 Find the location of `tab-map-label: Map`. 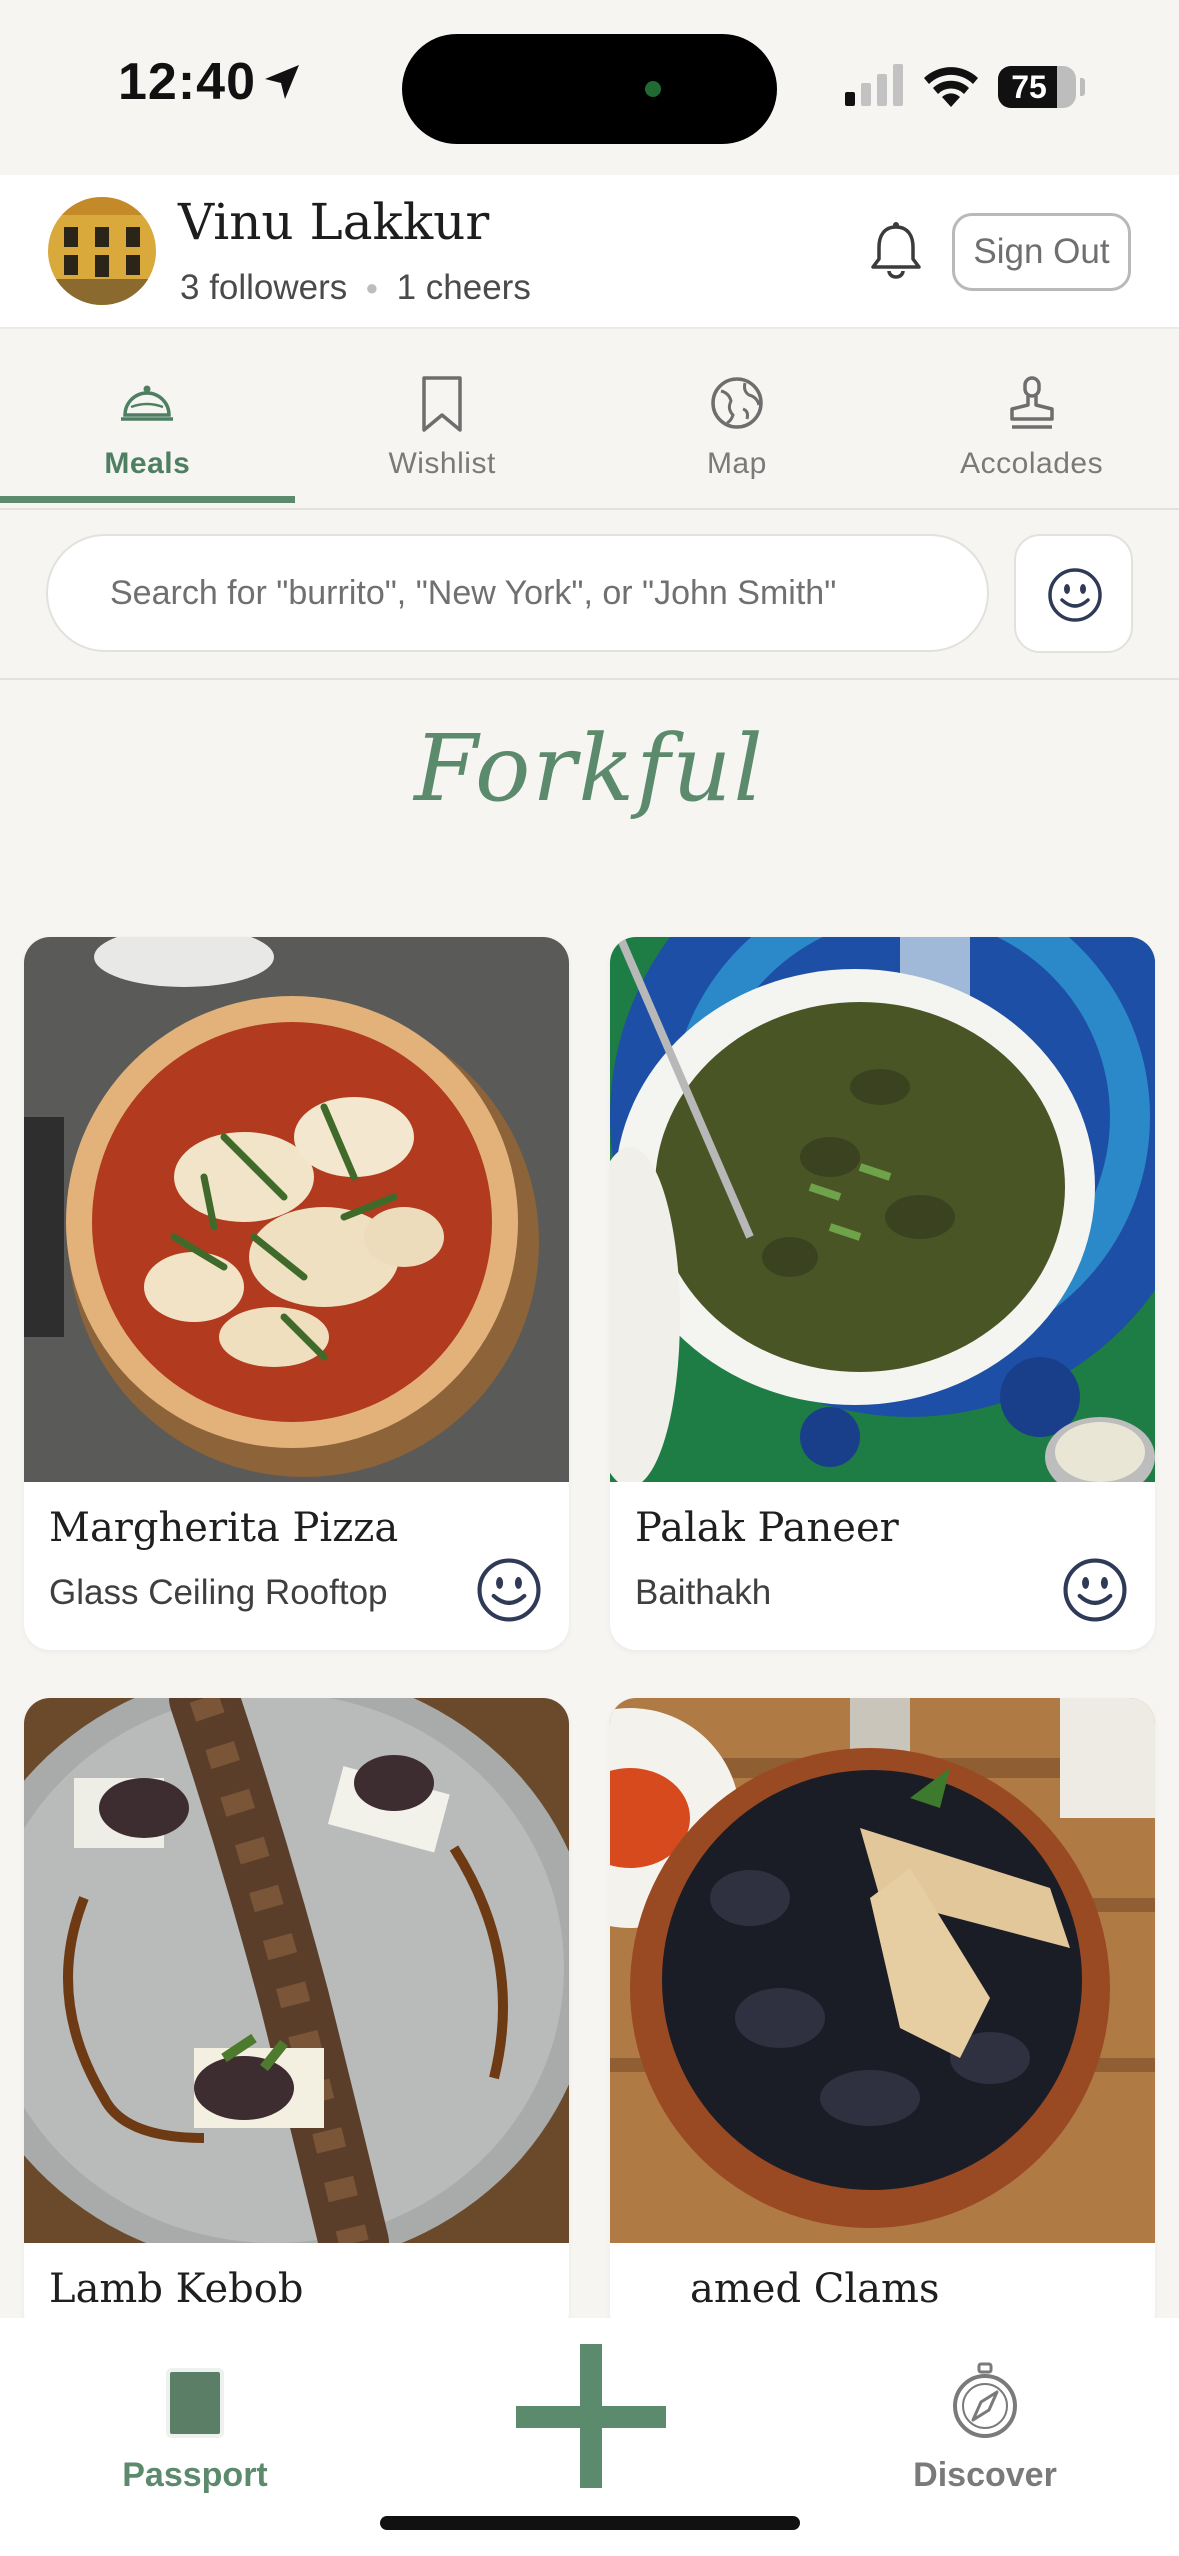

tab-map-label: Map is located at coordinates (736, 463).